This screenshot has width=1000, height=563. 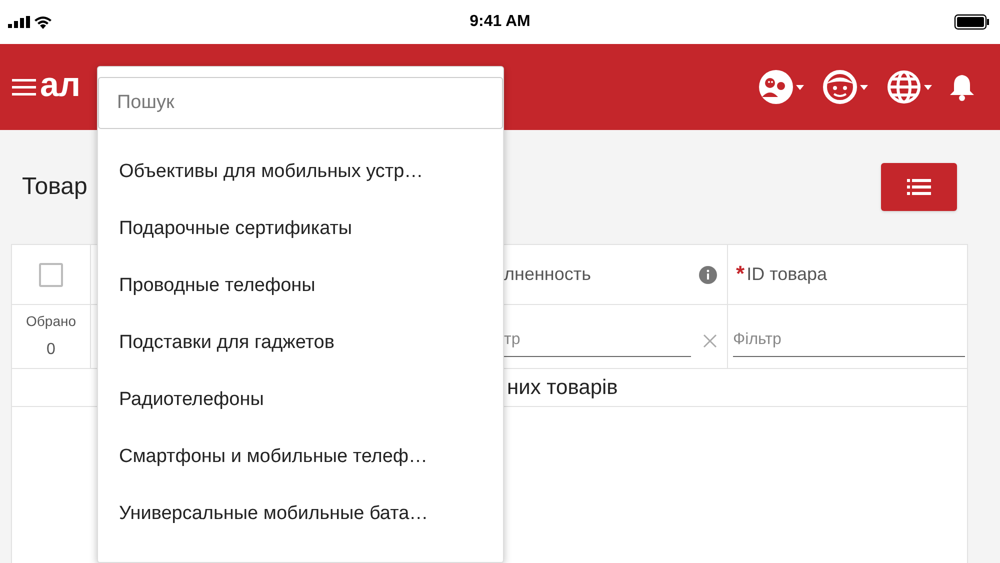 What do you see at coordinates (500, 22) in the screenshot?
I see `status-time: 9:41 AM` at bounding box center [500, 22].